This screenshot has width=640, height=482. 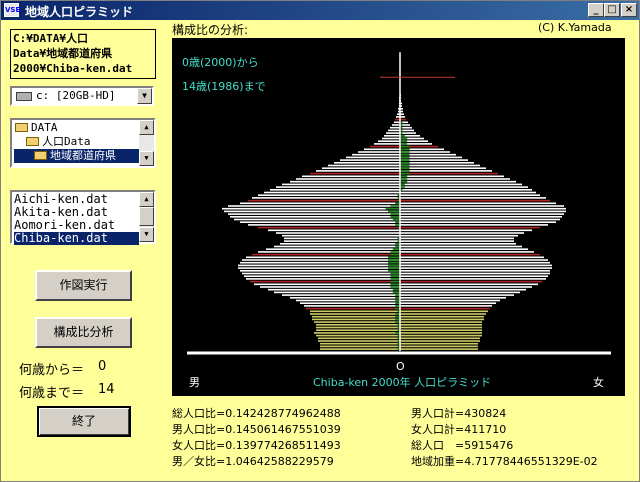 I want to click on dir-item: DATA, so click(x=36, y=128).